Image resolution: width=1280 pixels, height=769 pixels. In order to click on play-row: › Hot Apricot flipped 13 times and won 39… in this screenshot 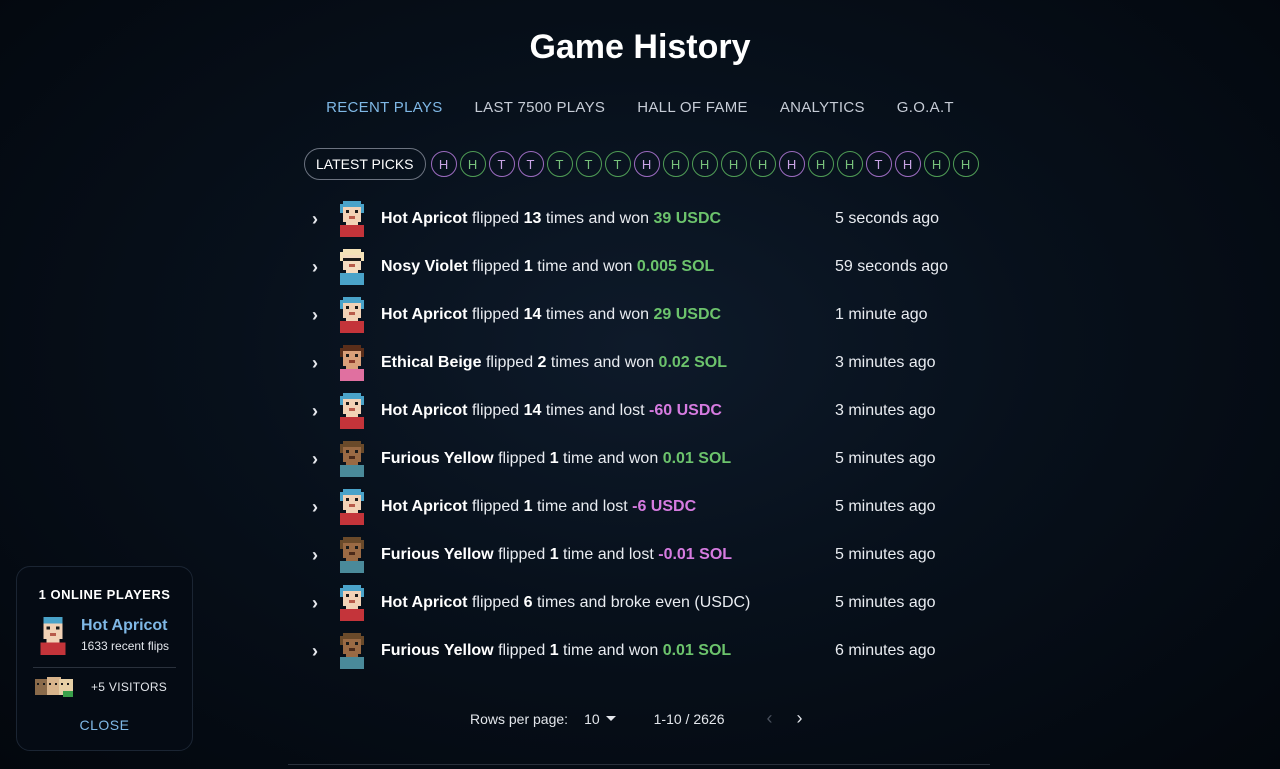, I will do `click(645, 219)`.